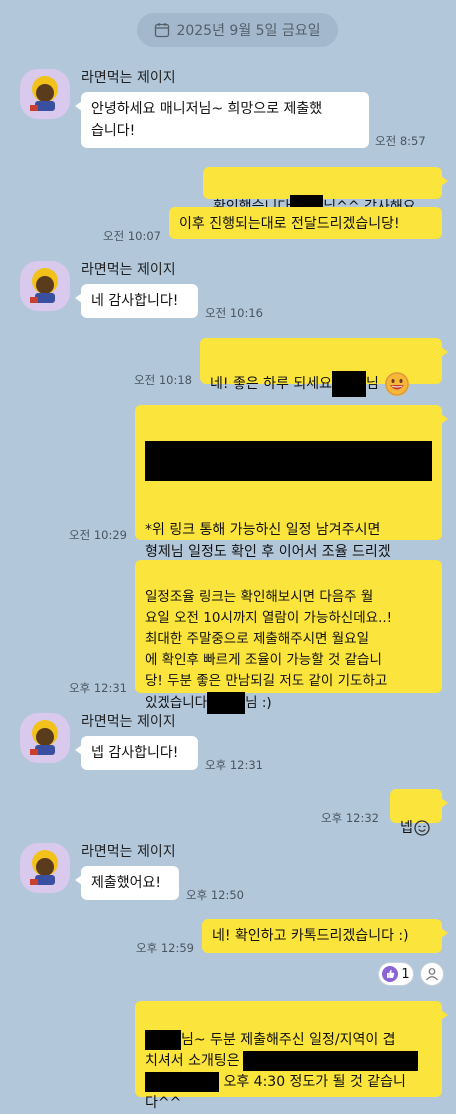 This screenshot has width=456, height=1114. Describe the element at coordinates (258, 703) in the screenshot. I see `message-text: 님 :)` at that location.